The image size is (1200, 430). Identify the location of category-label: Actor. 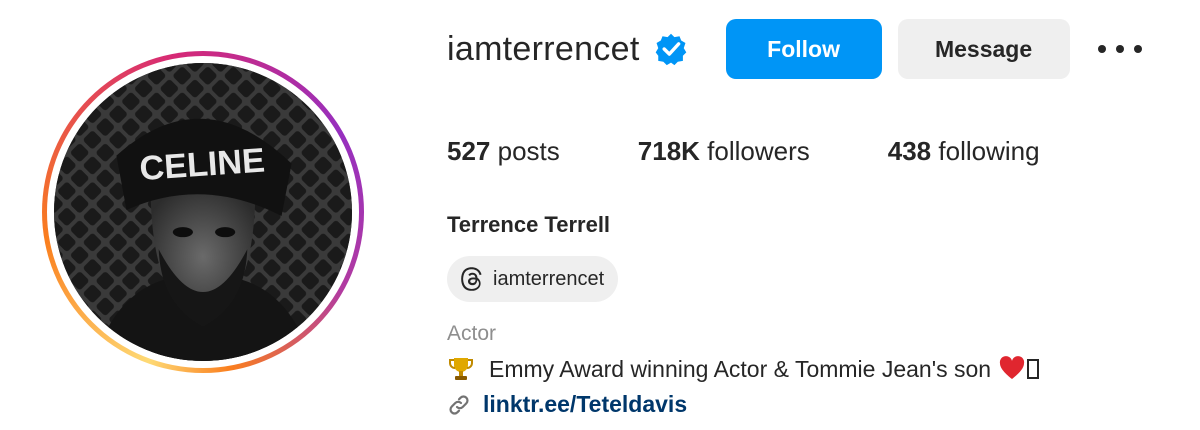
(472, 333).